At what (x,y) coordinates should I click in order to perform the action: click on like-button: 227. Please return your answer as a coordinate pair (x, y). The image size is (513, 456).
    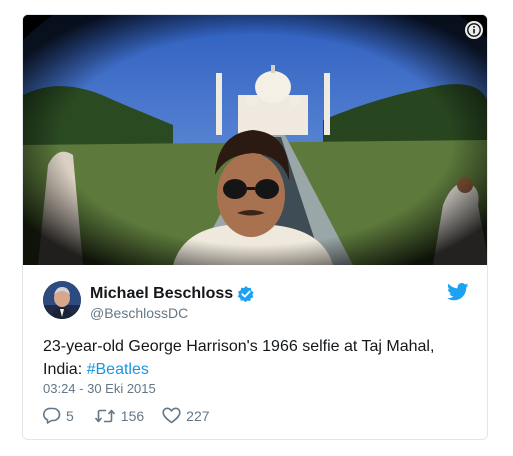
    Looking at the image, I should click on (186, 415).